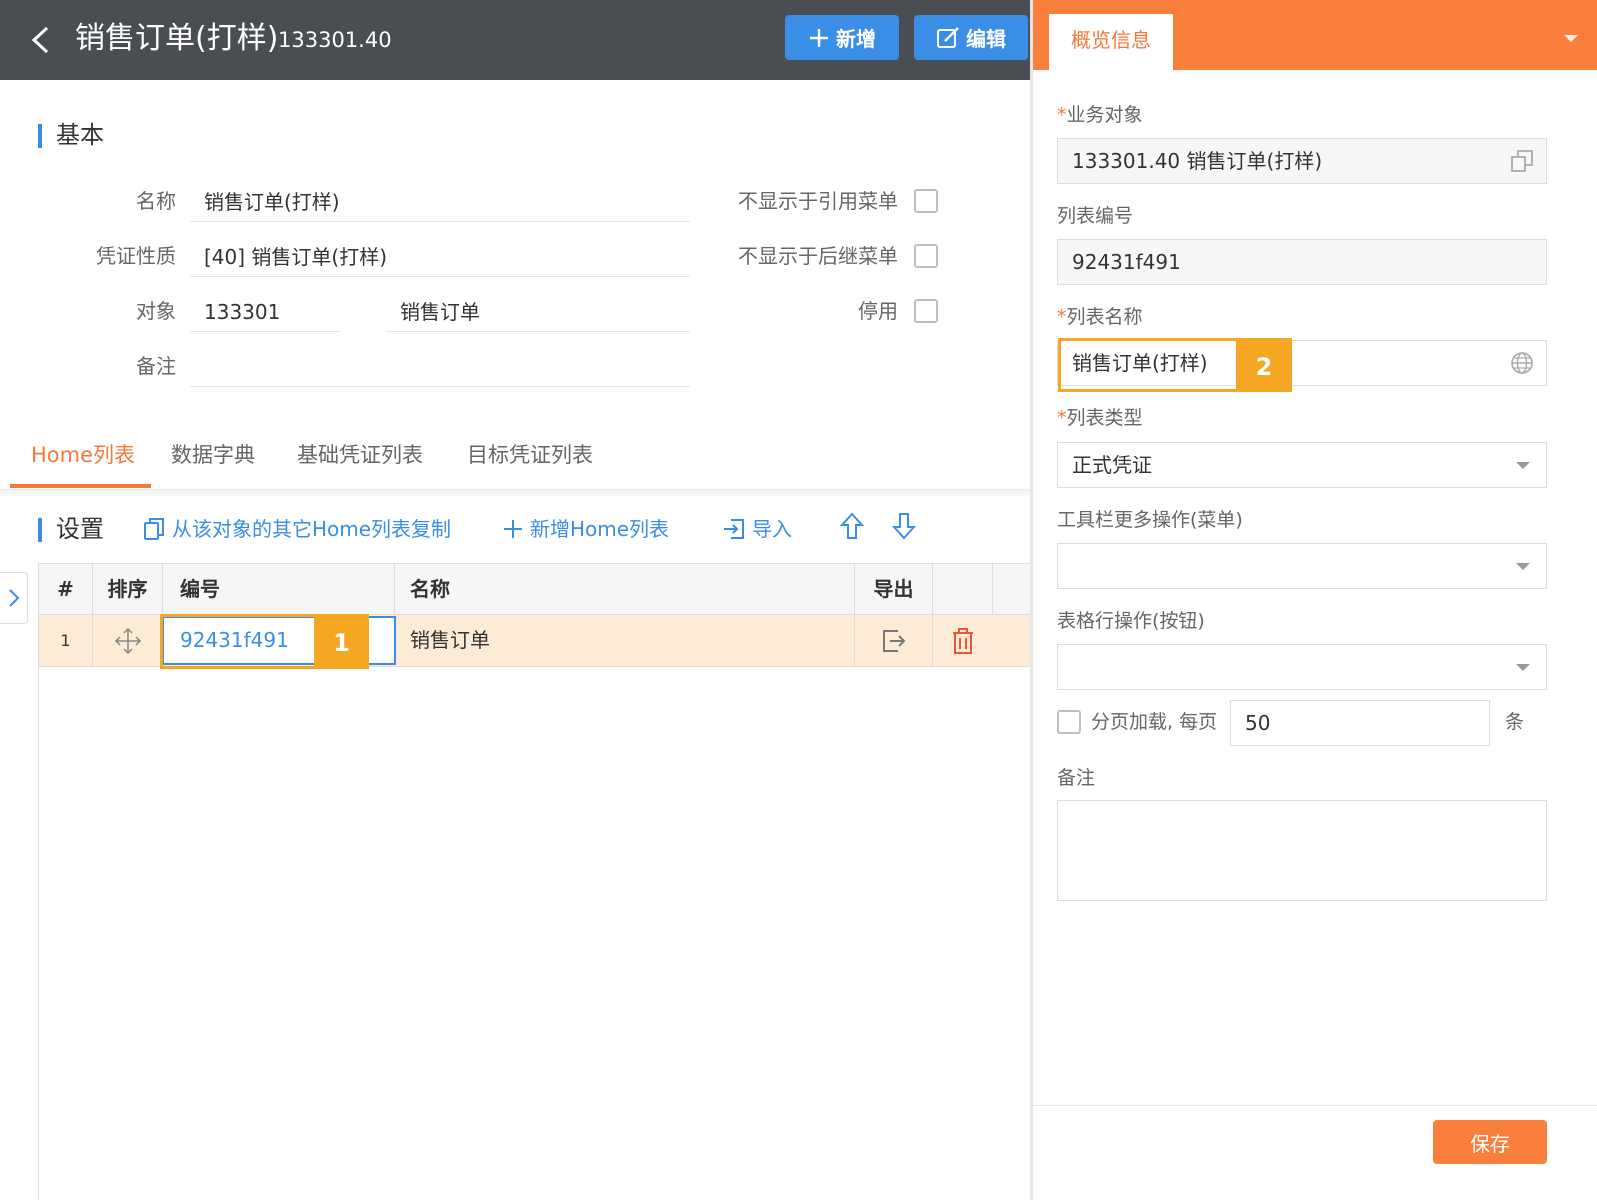 This screenshot has height=1200, width=1597. I want to click on basic-section-title: 基本, so click(71, 135).